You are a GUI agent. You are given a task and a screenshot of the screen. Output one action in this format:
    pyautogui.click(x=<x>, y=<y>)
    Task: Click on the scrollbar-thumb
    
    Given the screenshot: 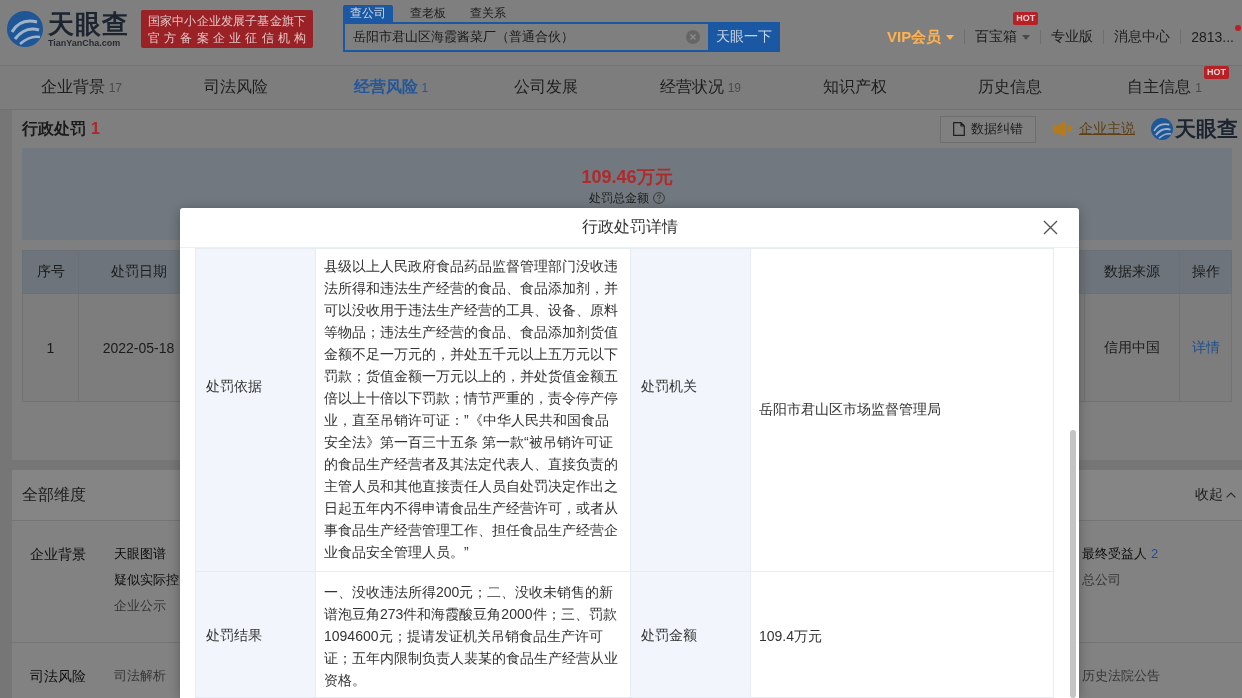 What is the action you would take?
    pyautogui.click(x=1072, y=564)
    